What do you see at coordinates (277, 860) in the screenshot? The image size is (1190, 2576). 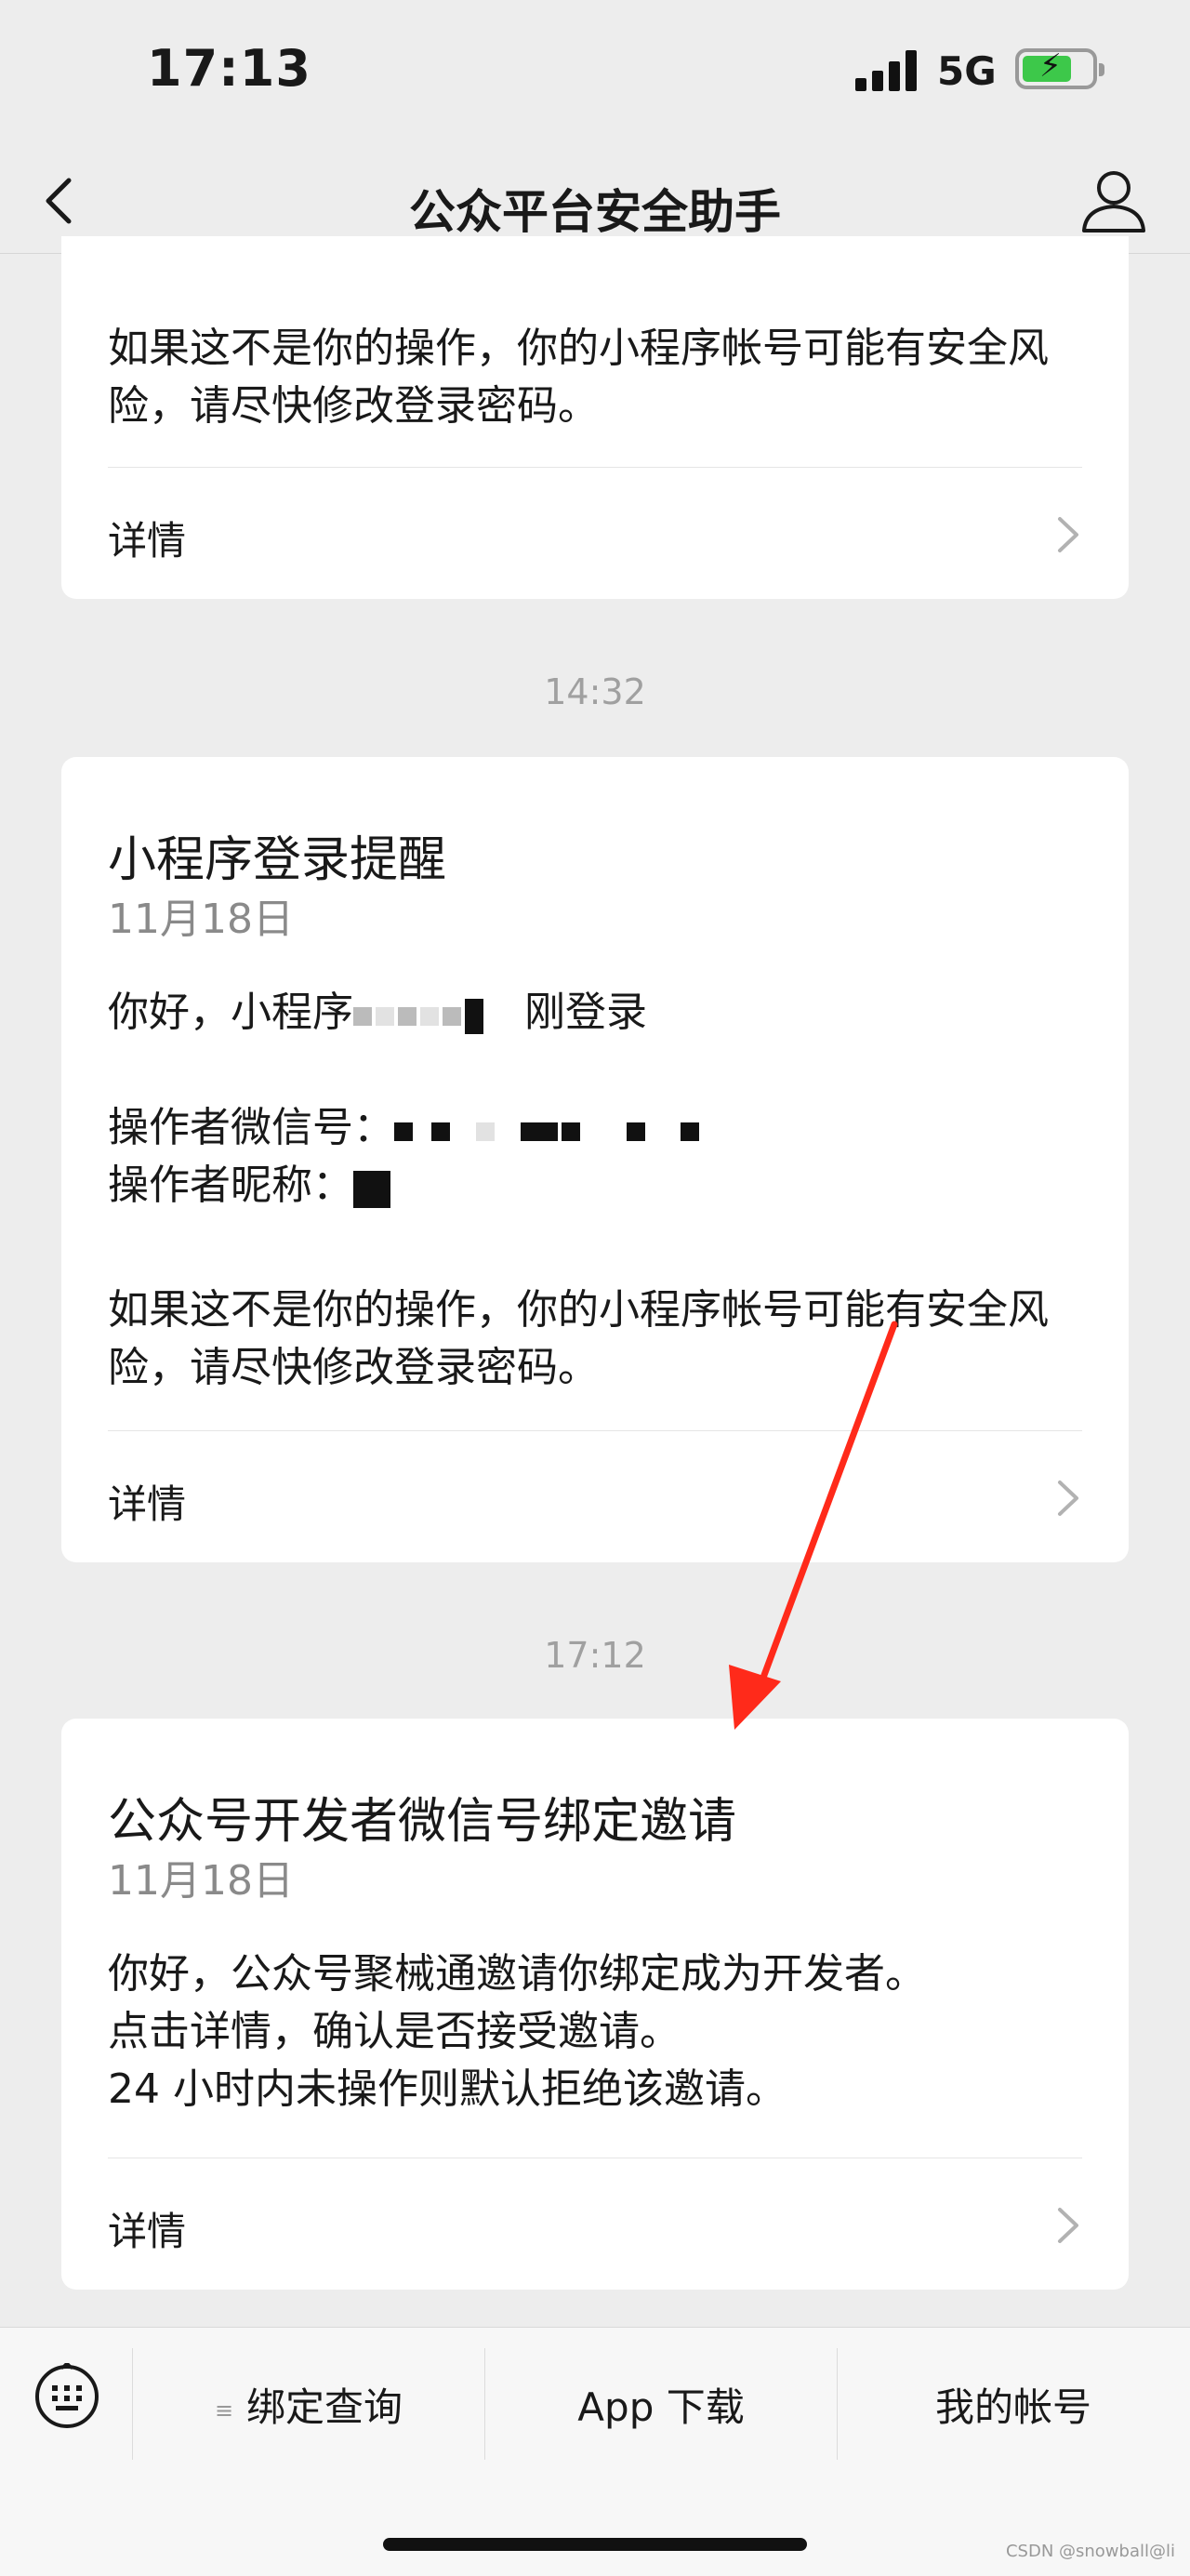 I see `card-title: 小程序登录提醒` at bounding box center [277, 860].